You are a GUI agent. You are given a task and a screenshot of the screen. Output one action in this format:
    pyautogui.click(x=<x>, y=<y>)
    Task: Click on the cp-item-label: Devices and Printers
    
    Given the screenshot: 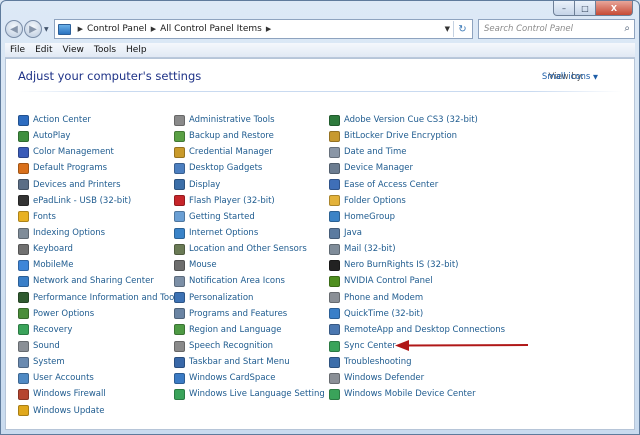 What is the action you would take?
    pyautogui.click(x=77, y=185)
    